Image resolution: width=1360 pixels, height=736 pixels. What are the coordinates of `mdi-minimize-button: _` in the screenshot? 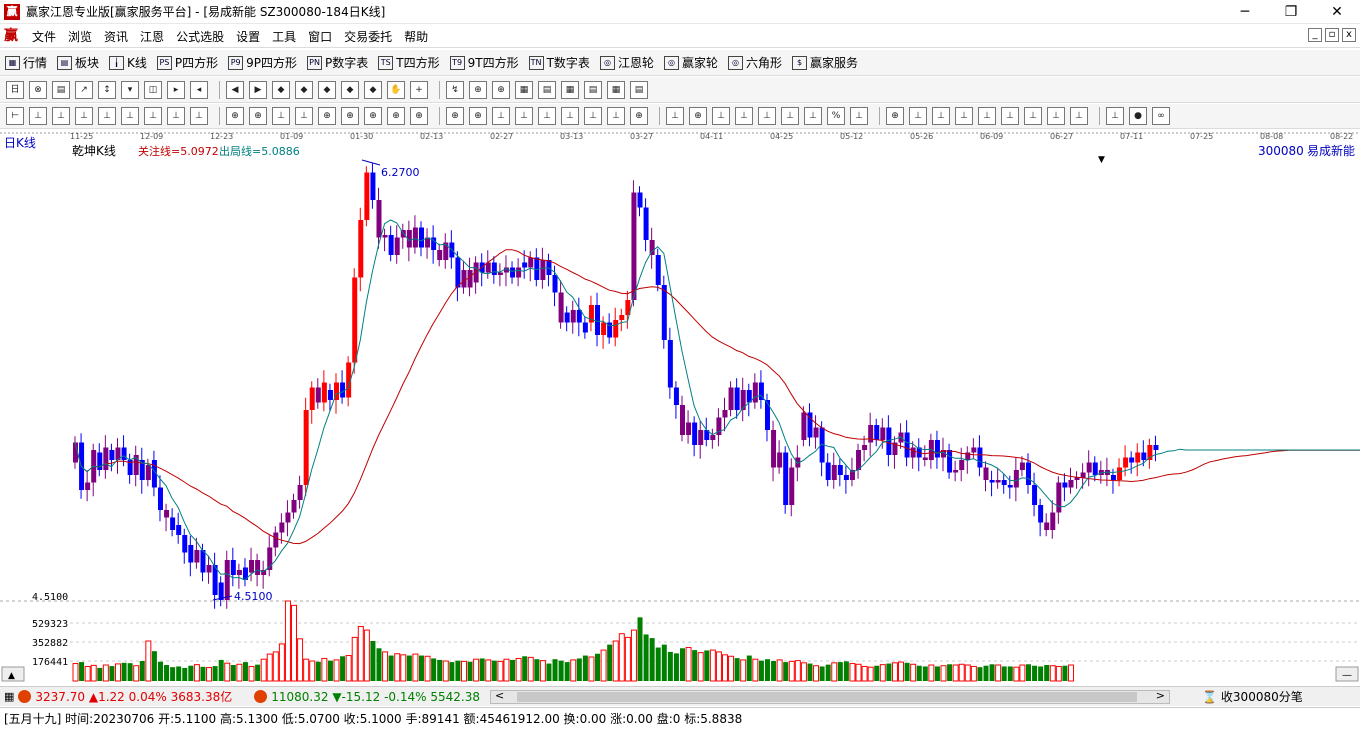 It's located at (1315, 35).